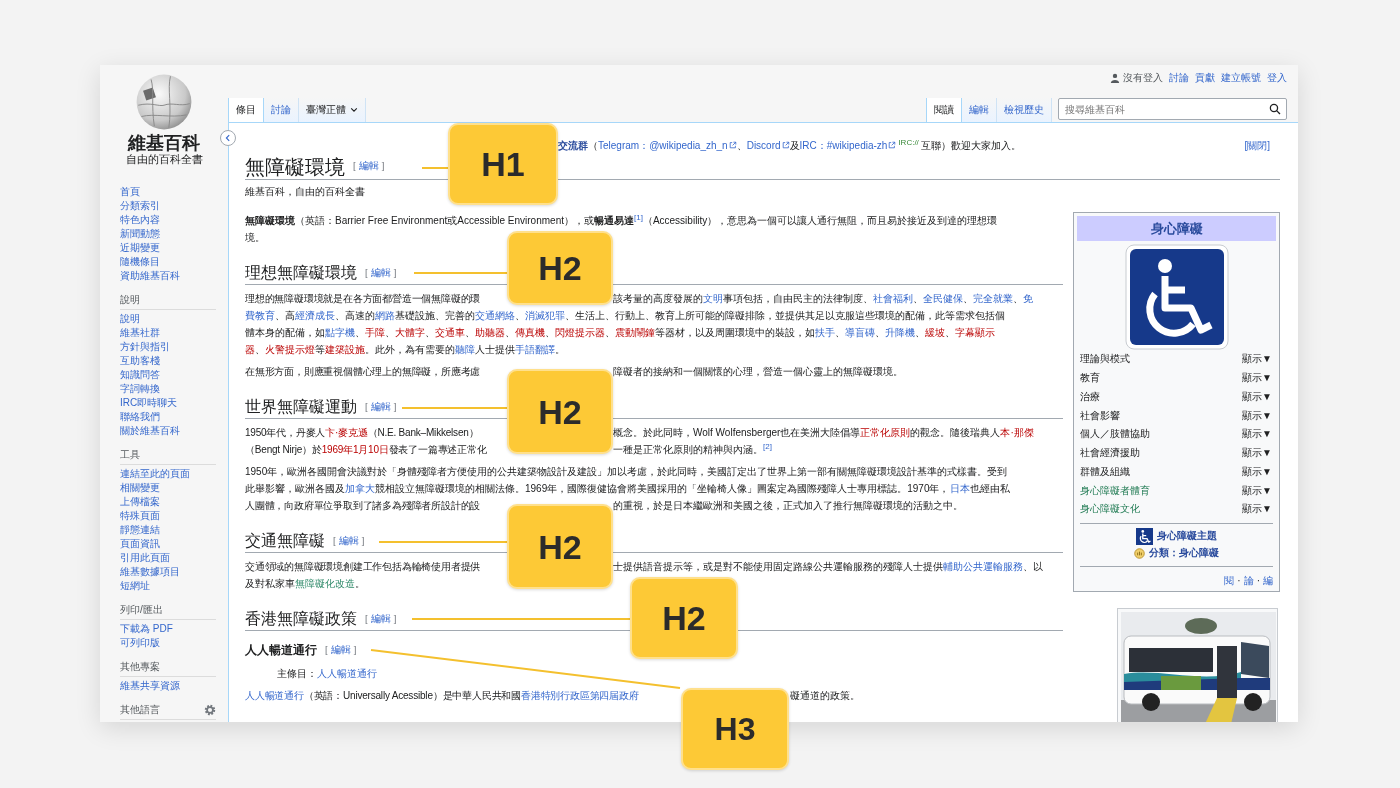 The width and height of the screenshot is (1400, 788). What do you see at coordinates (130, 206) in the screenshot?
I see `sidebar-link: 分類索引` at bounding box center [130, 206].